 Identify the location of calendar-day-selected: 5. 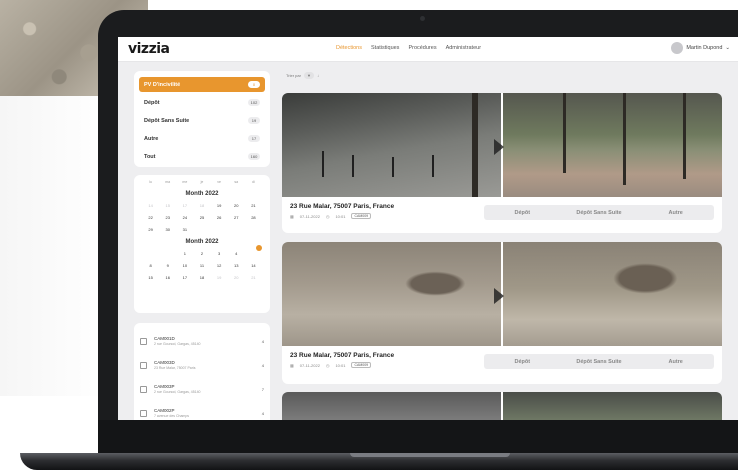
(254, 251).